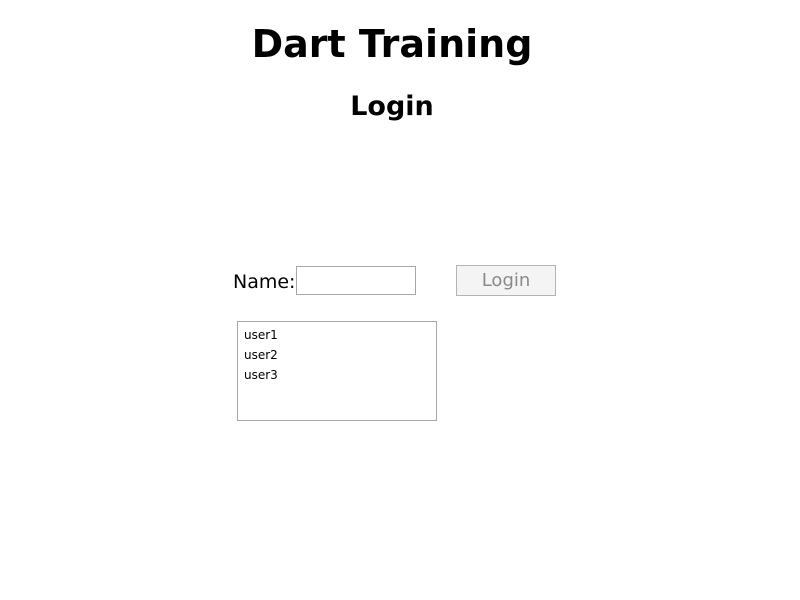  I want to click on app-title: Dart Training, so click(392, 44).